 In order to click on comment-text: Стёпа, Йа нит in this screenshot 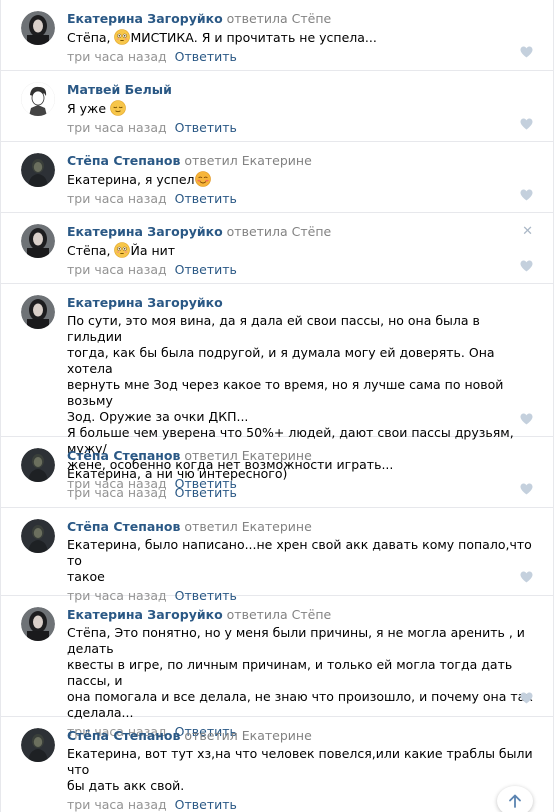, I will do `click(121, 250)`.